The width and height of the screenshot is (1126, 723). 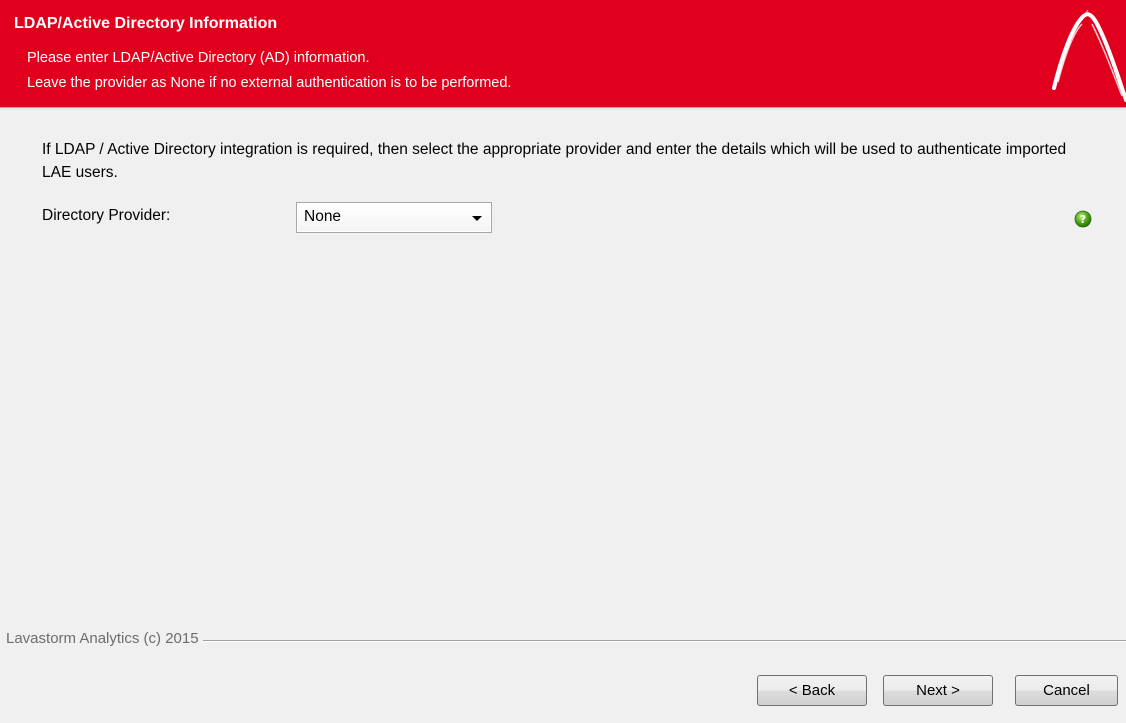 What do you see at coordinates (106, 215) in the screenshot?
I see `directory-provider-label: Directory Provider:` at bounding box center [106, 215].